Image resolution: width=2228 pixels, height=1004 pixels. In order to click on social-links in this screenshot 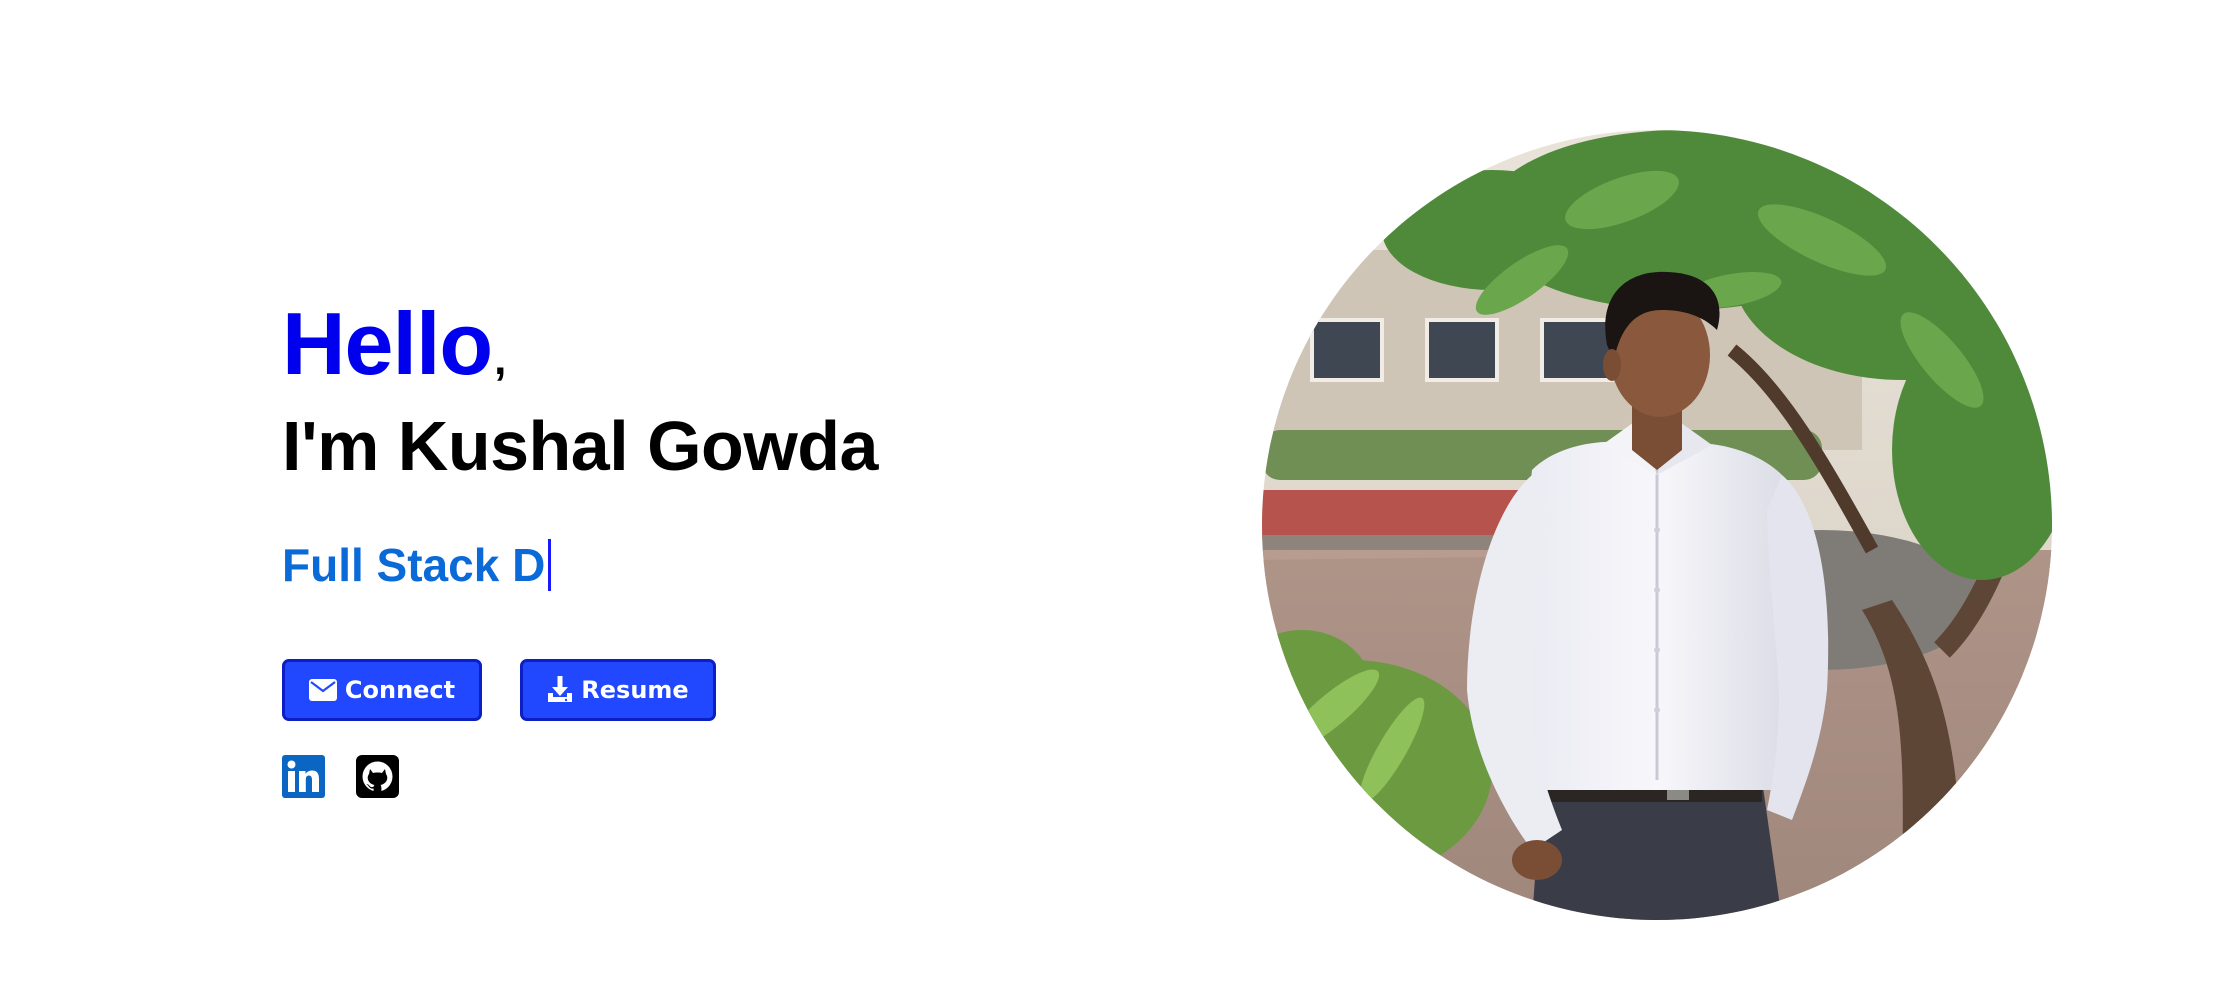, I will do `click(732, 776)`.